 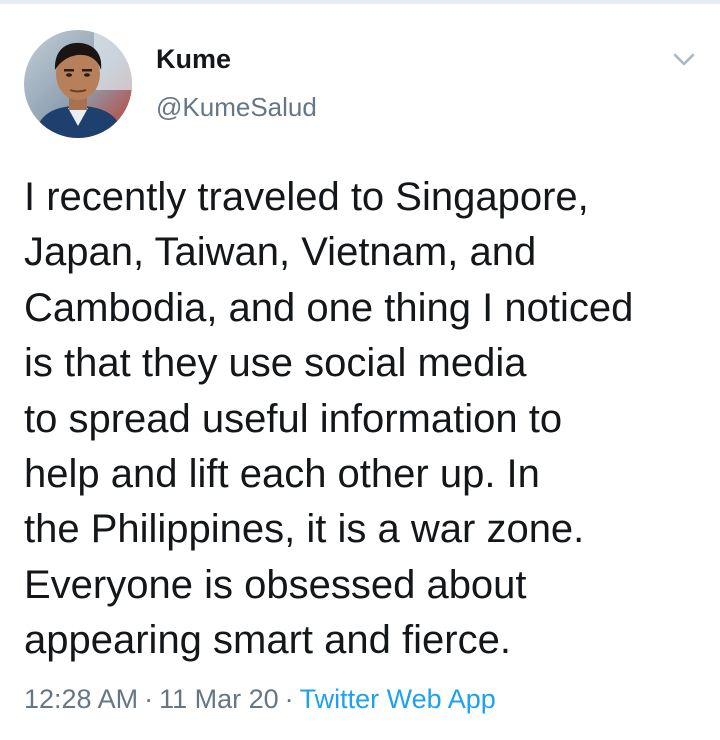 What do you see at coordinates (293, 418) in the screenshot?
I see `tweet-text-line: to spread useful information to` at bounding box center [293, 418].